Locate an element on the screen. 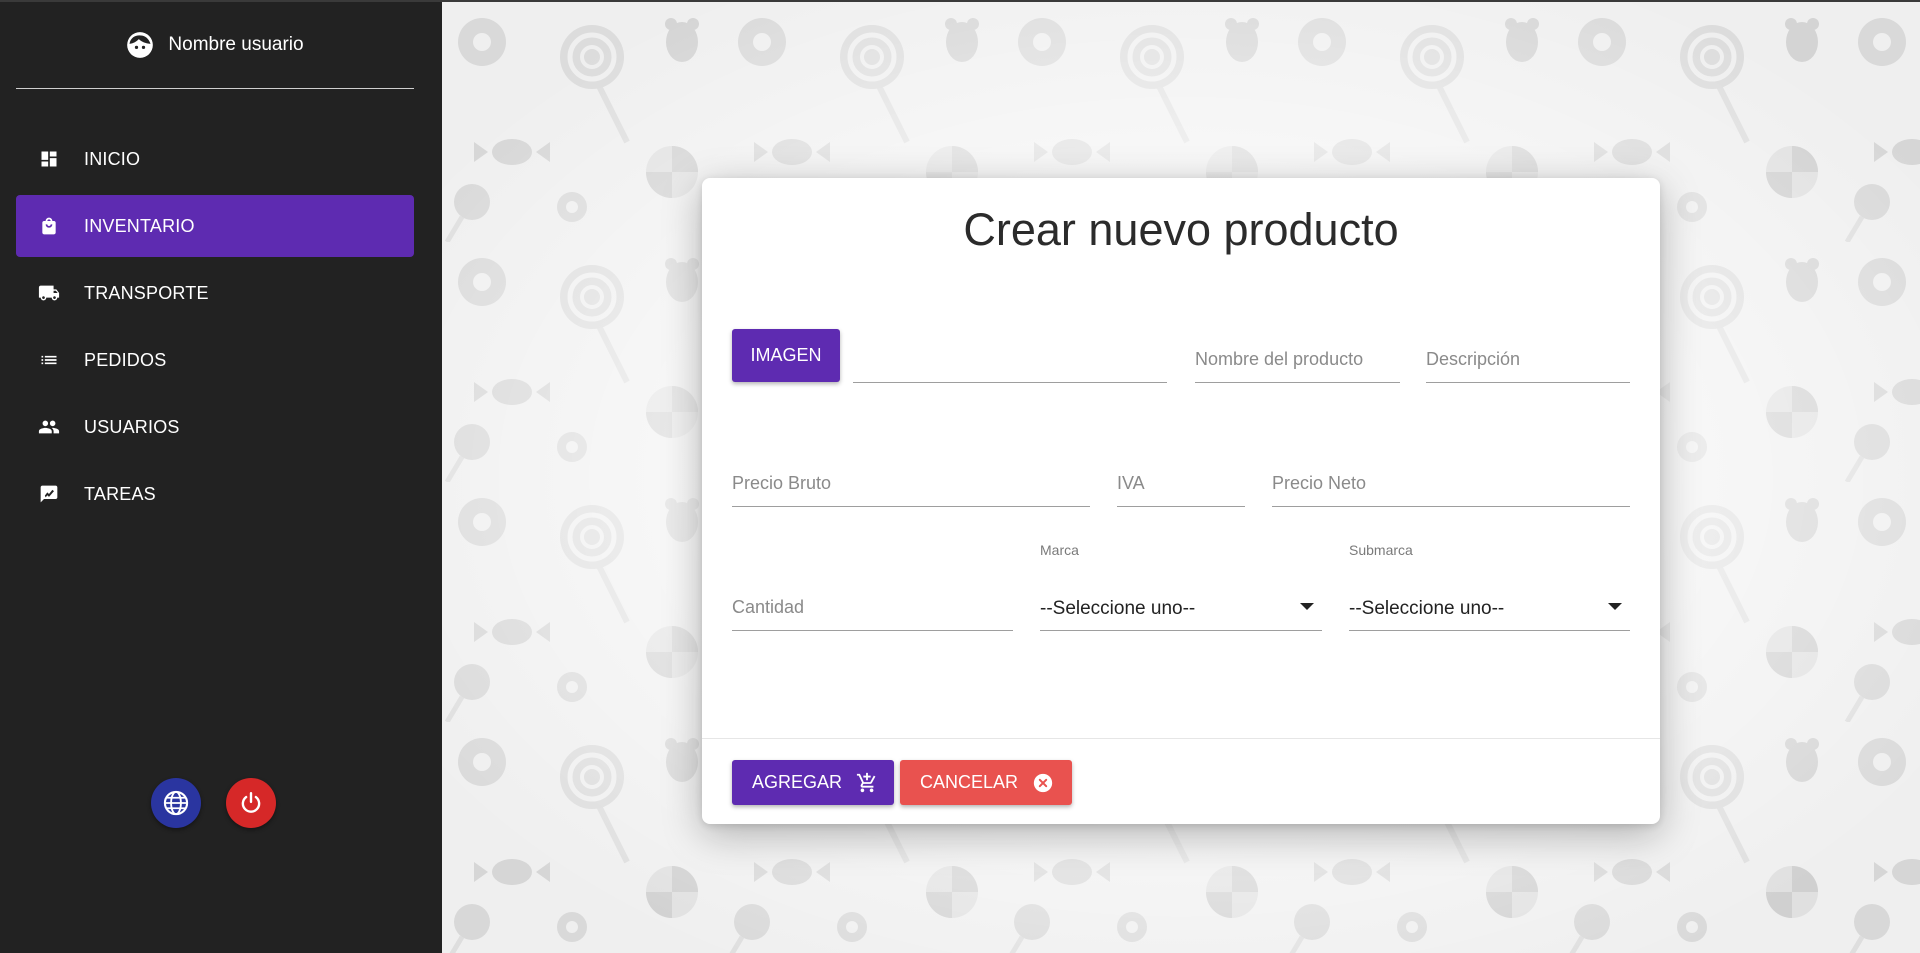 This screenshot has width=1920, height=953. sidebar-item-inventario: INVENTARIO is located at coordinates (215, 226).